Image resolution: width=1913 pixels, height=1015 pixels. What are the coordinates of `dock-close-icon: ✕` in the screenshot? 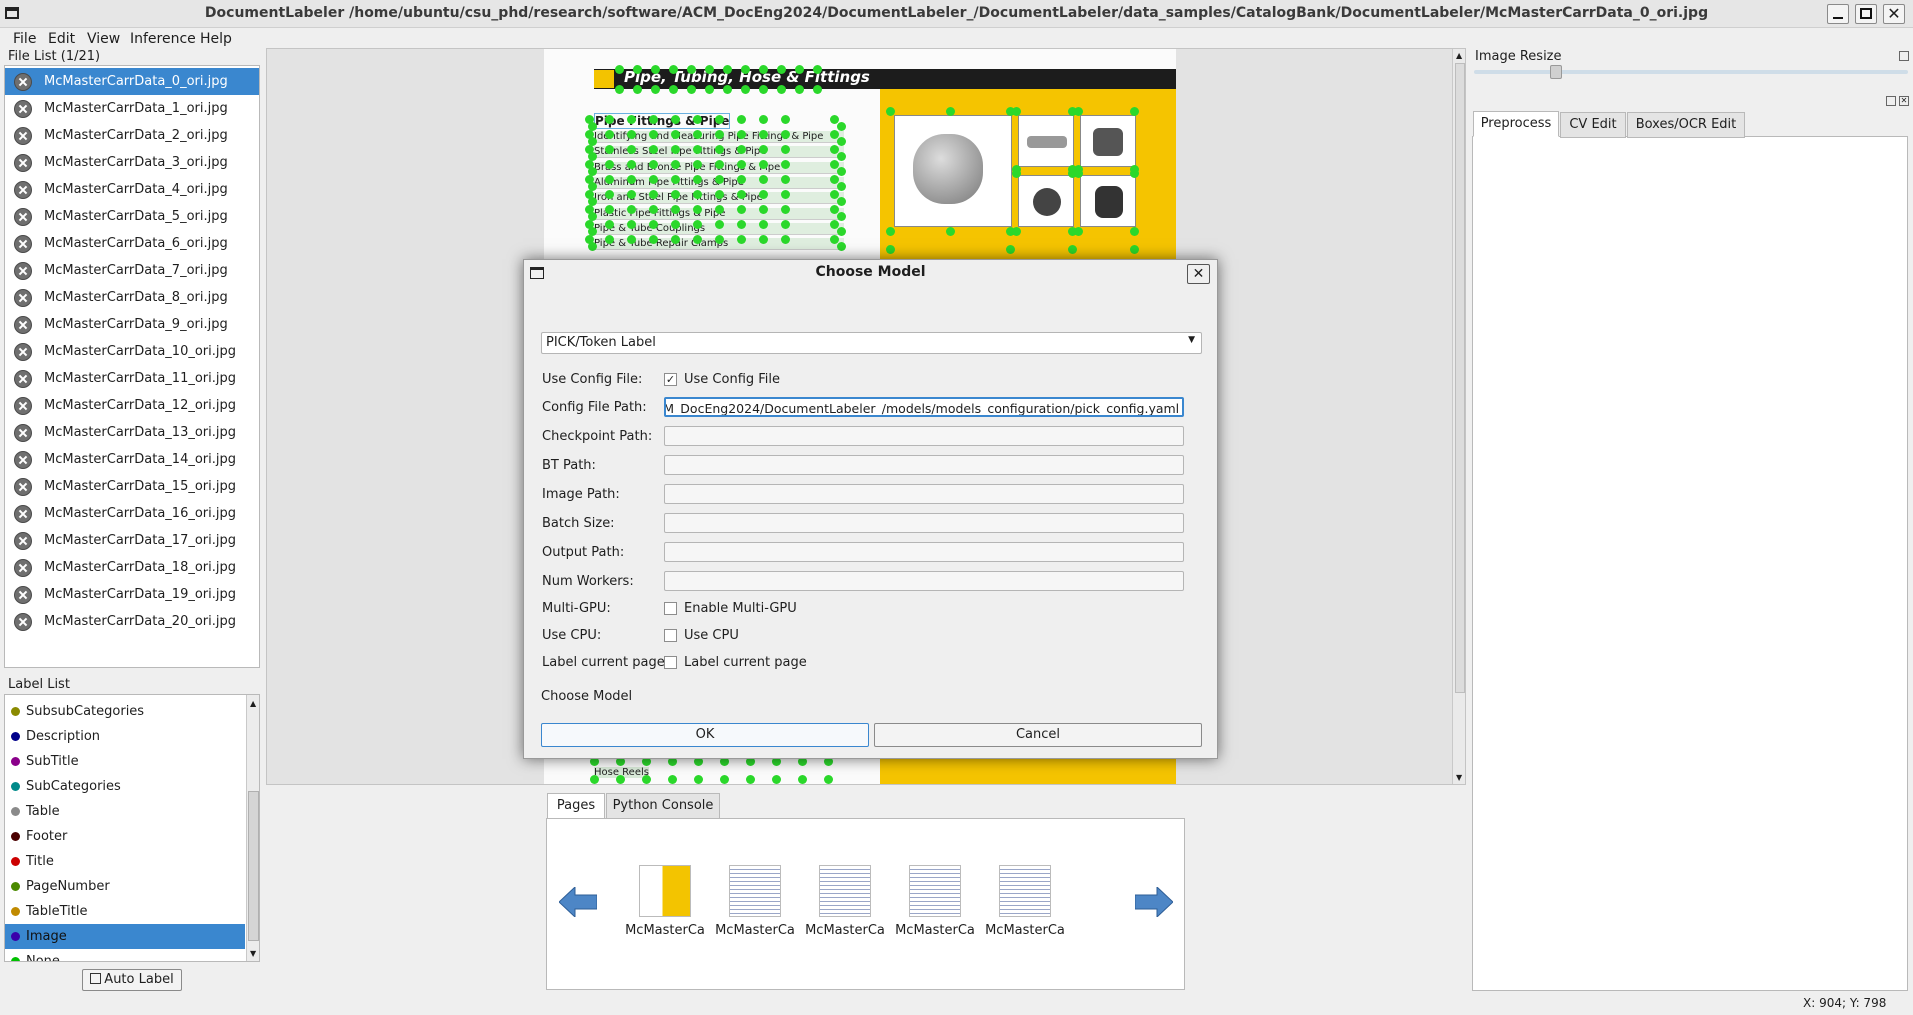 It's located at (1904, 101).